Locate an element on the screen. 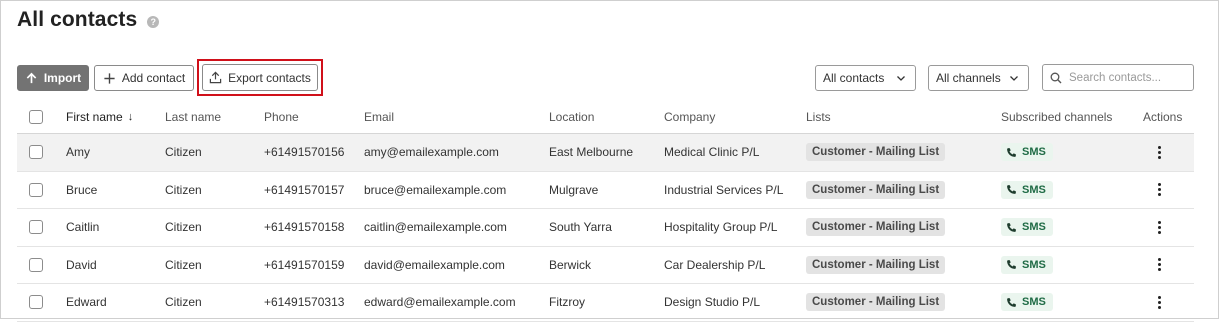 This screenshot has height=322, width=1219. column-company: Company is located at coordinates (689, 117).